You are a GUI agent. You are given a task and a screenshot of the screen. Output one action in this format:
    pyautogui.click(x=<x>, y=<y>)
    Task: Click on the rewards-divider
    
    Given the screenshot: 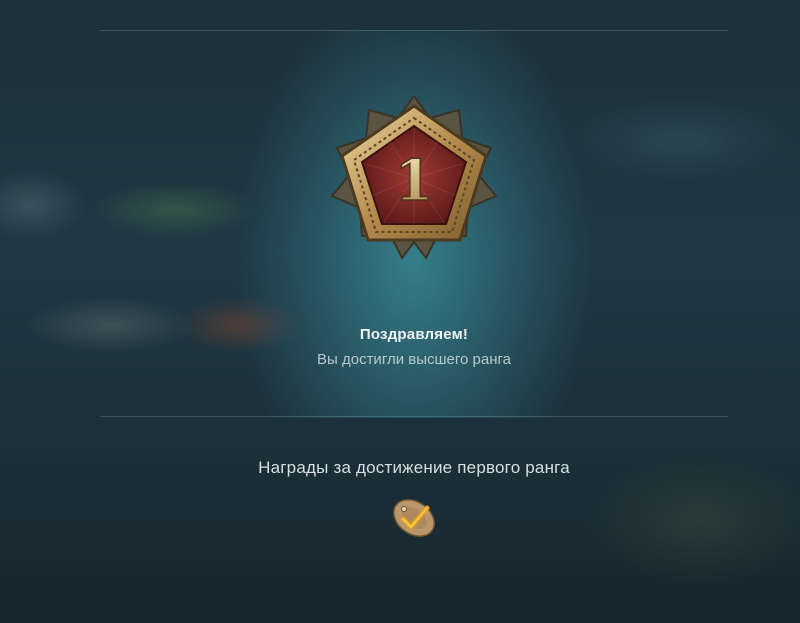 What is the action you would take?
    pyautogui.click(x=414, y=416)
    